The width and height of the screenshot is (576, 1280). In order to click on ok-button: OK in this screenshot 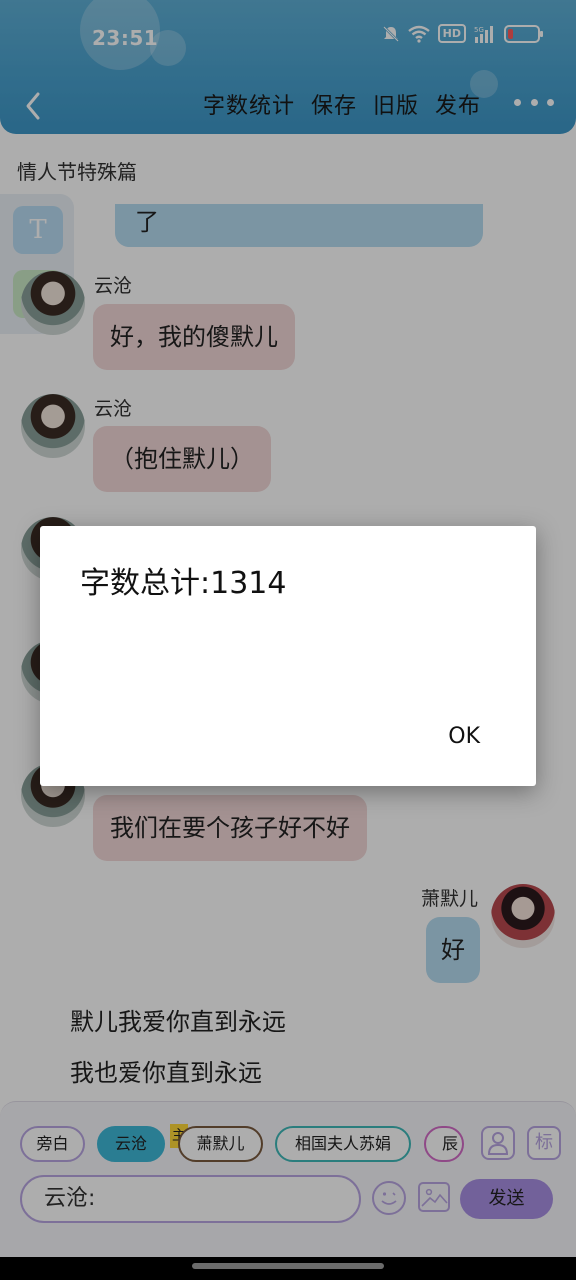, I will do `click(464, 736)`.